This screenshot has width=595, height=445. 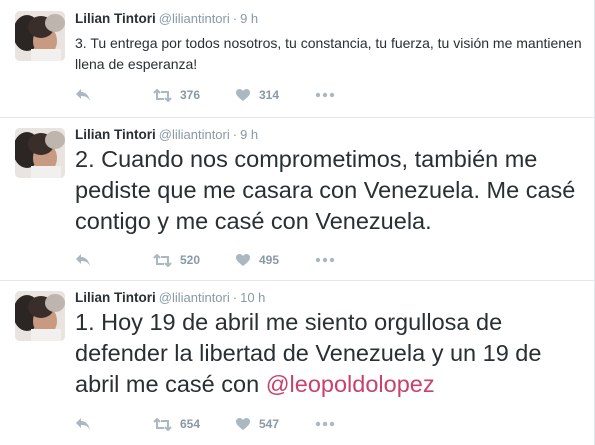 I want to click on like-button: 495, so click(x=257, y=260).